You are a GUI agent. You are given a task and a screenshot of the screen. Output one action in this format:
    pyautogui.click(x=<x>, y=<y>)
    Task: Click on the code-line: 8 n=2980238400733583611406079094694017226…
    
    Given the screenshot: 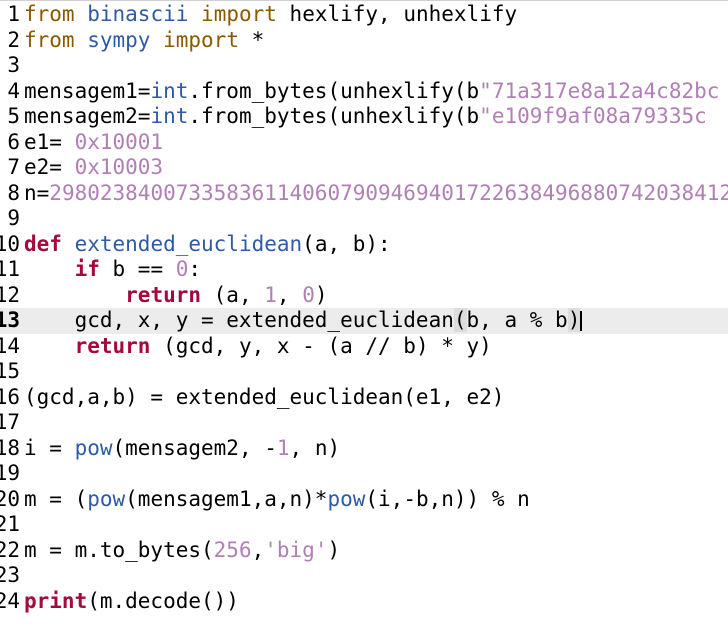 What is the action you would take?
    pyautogui.click(x=364, y=194)
    